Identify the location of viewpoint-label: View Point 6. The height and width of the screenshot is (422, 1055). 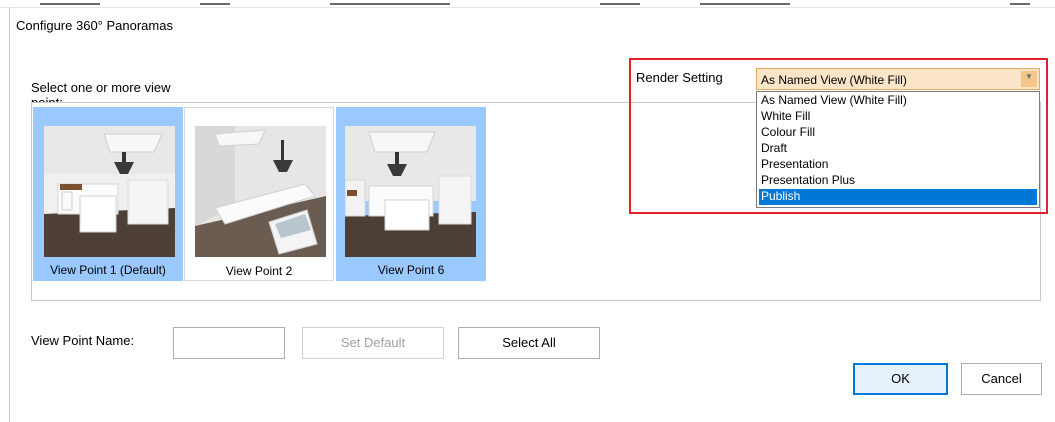
(411, 270).